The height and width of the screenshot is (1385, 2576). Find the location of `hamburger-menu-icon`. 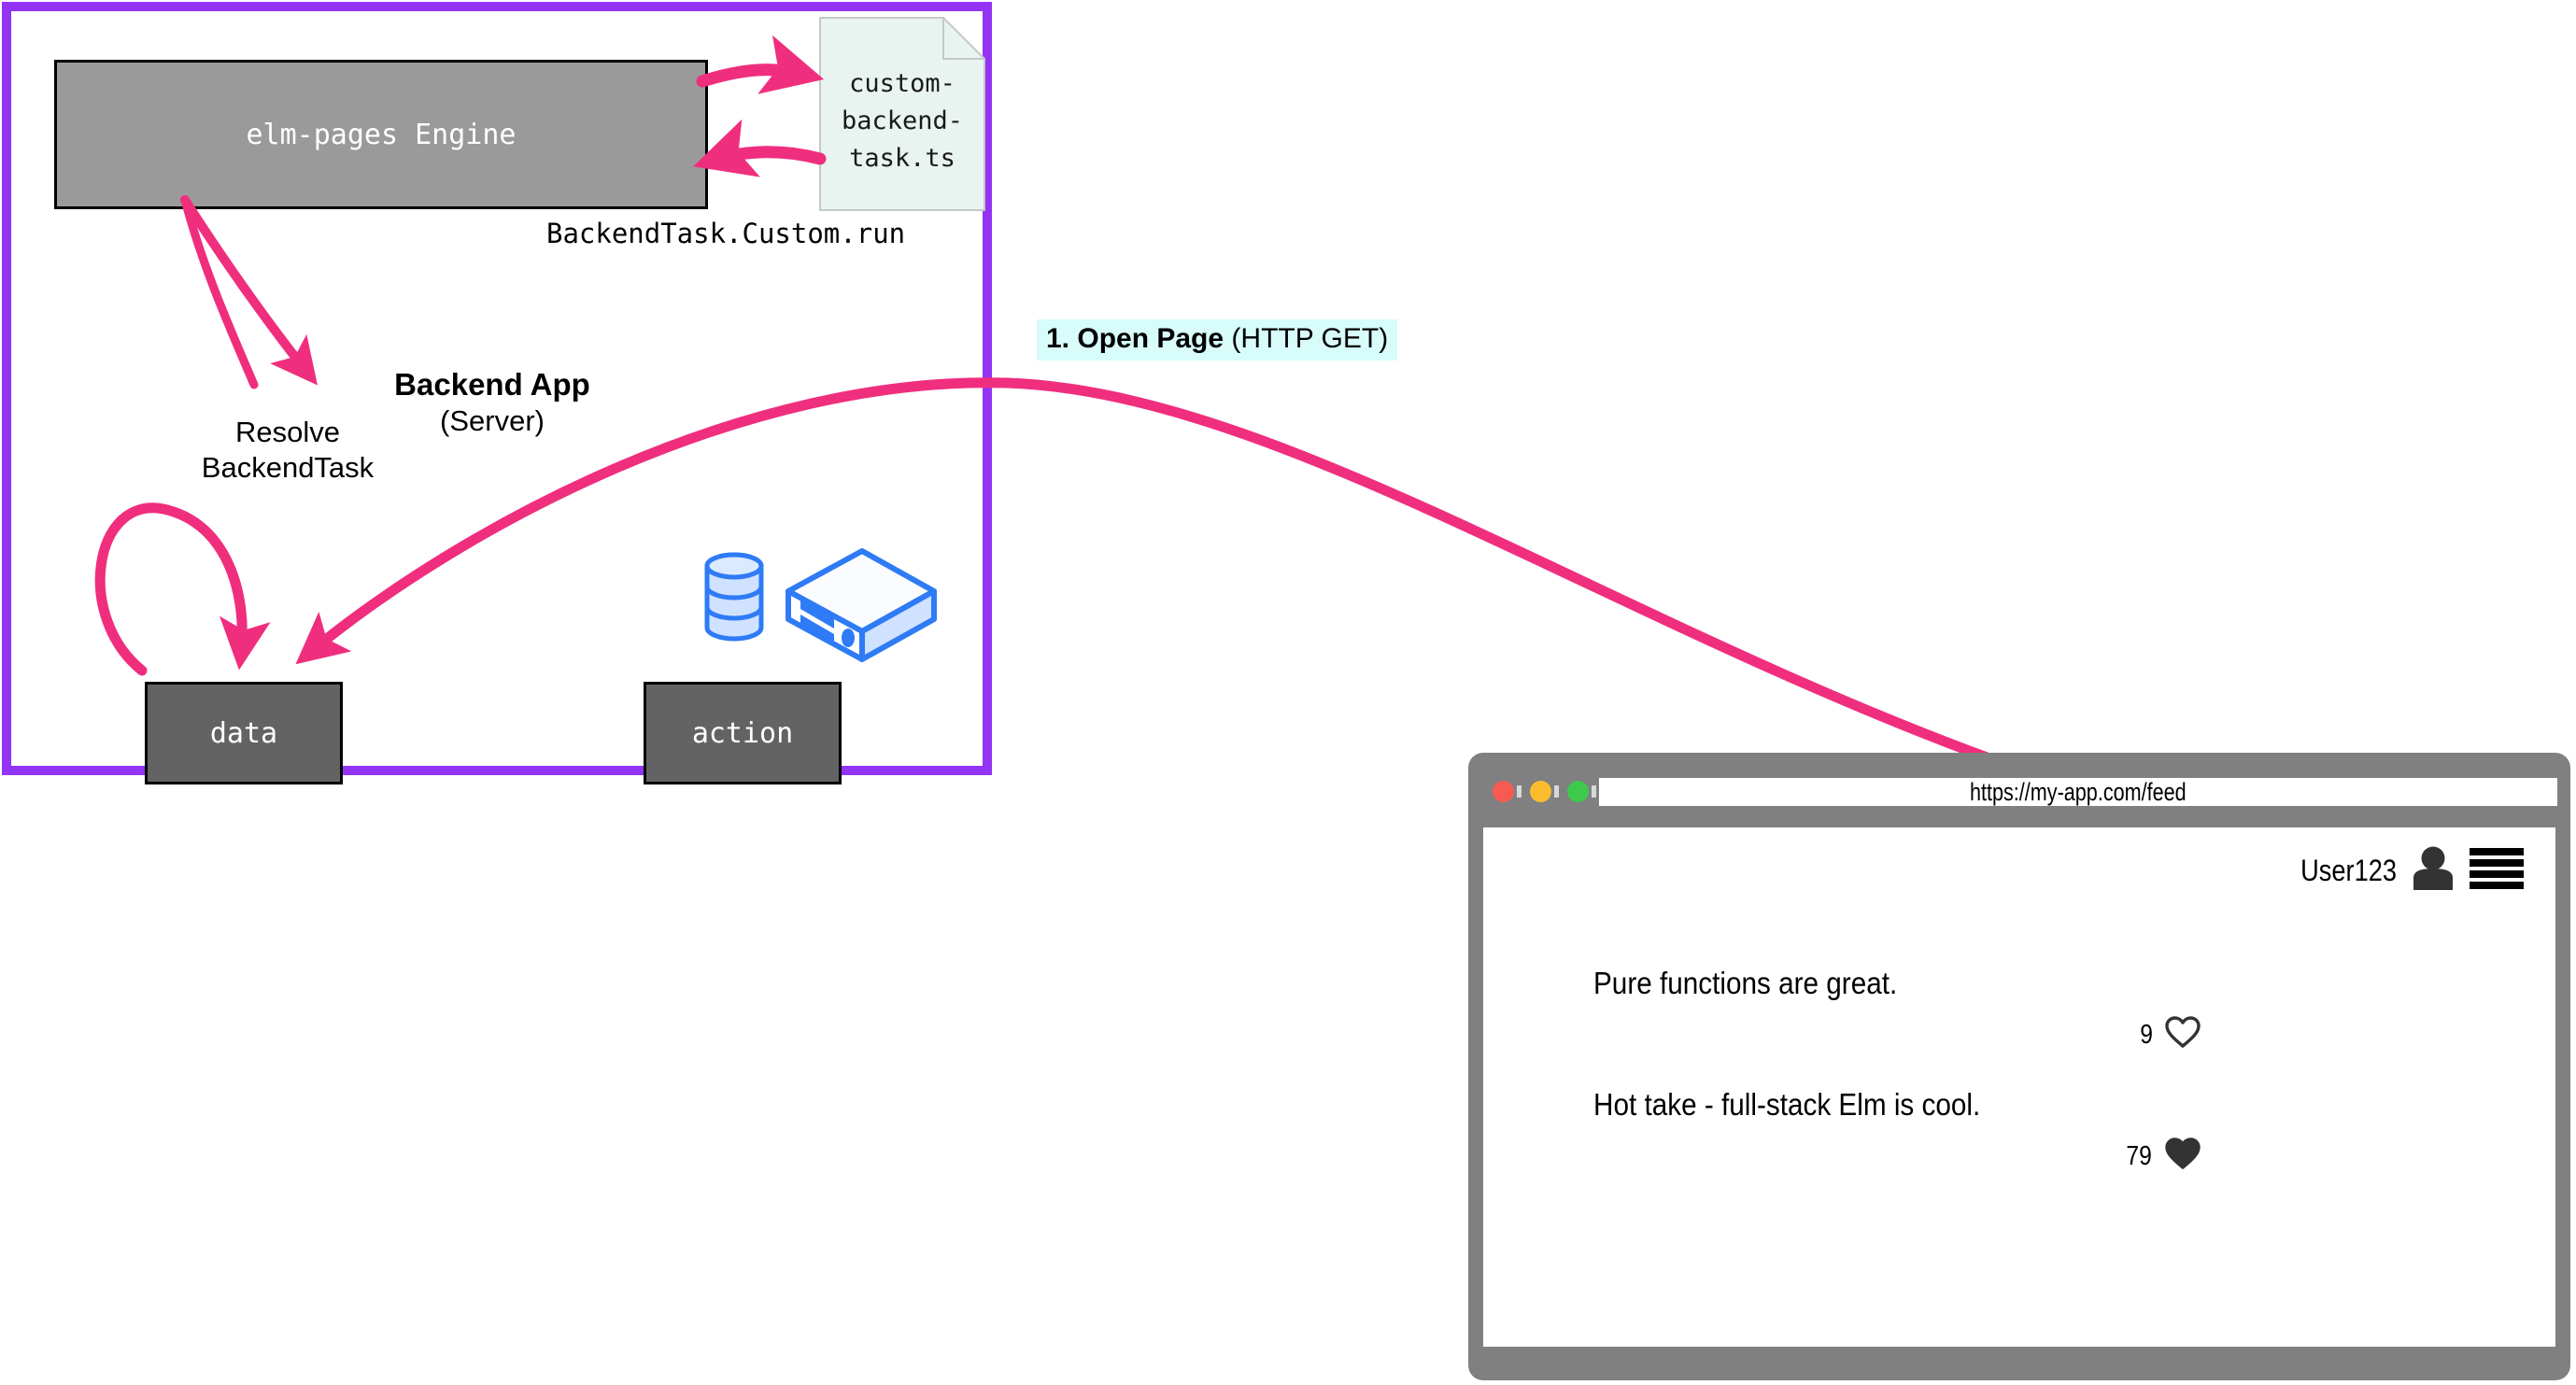

hamburger-menu-icon is located at coordinates (2497, 871).